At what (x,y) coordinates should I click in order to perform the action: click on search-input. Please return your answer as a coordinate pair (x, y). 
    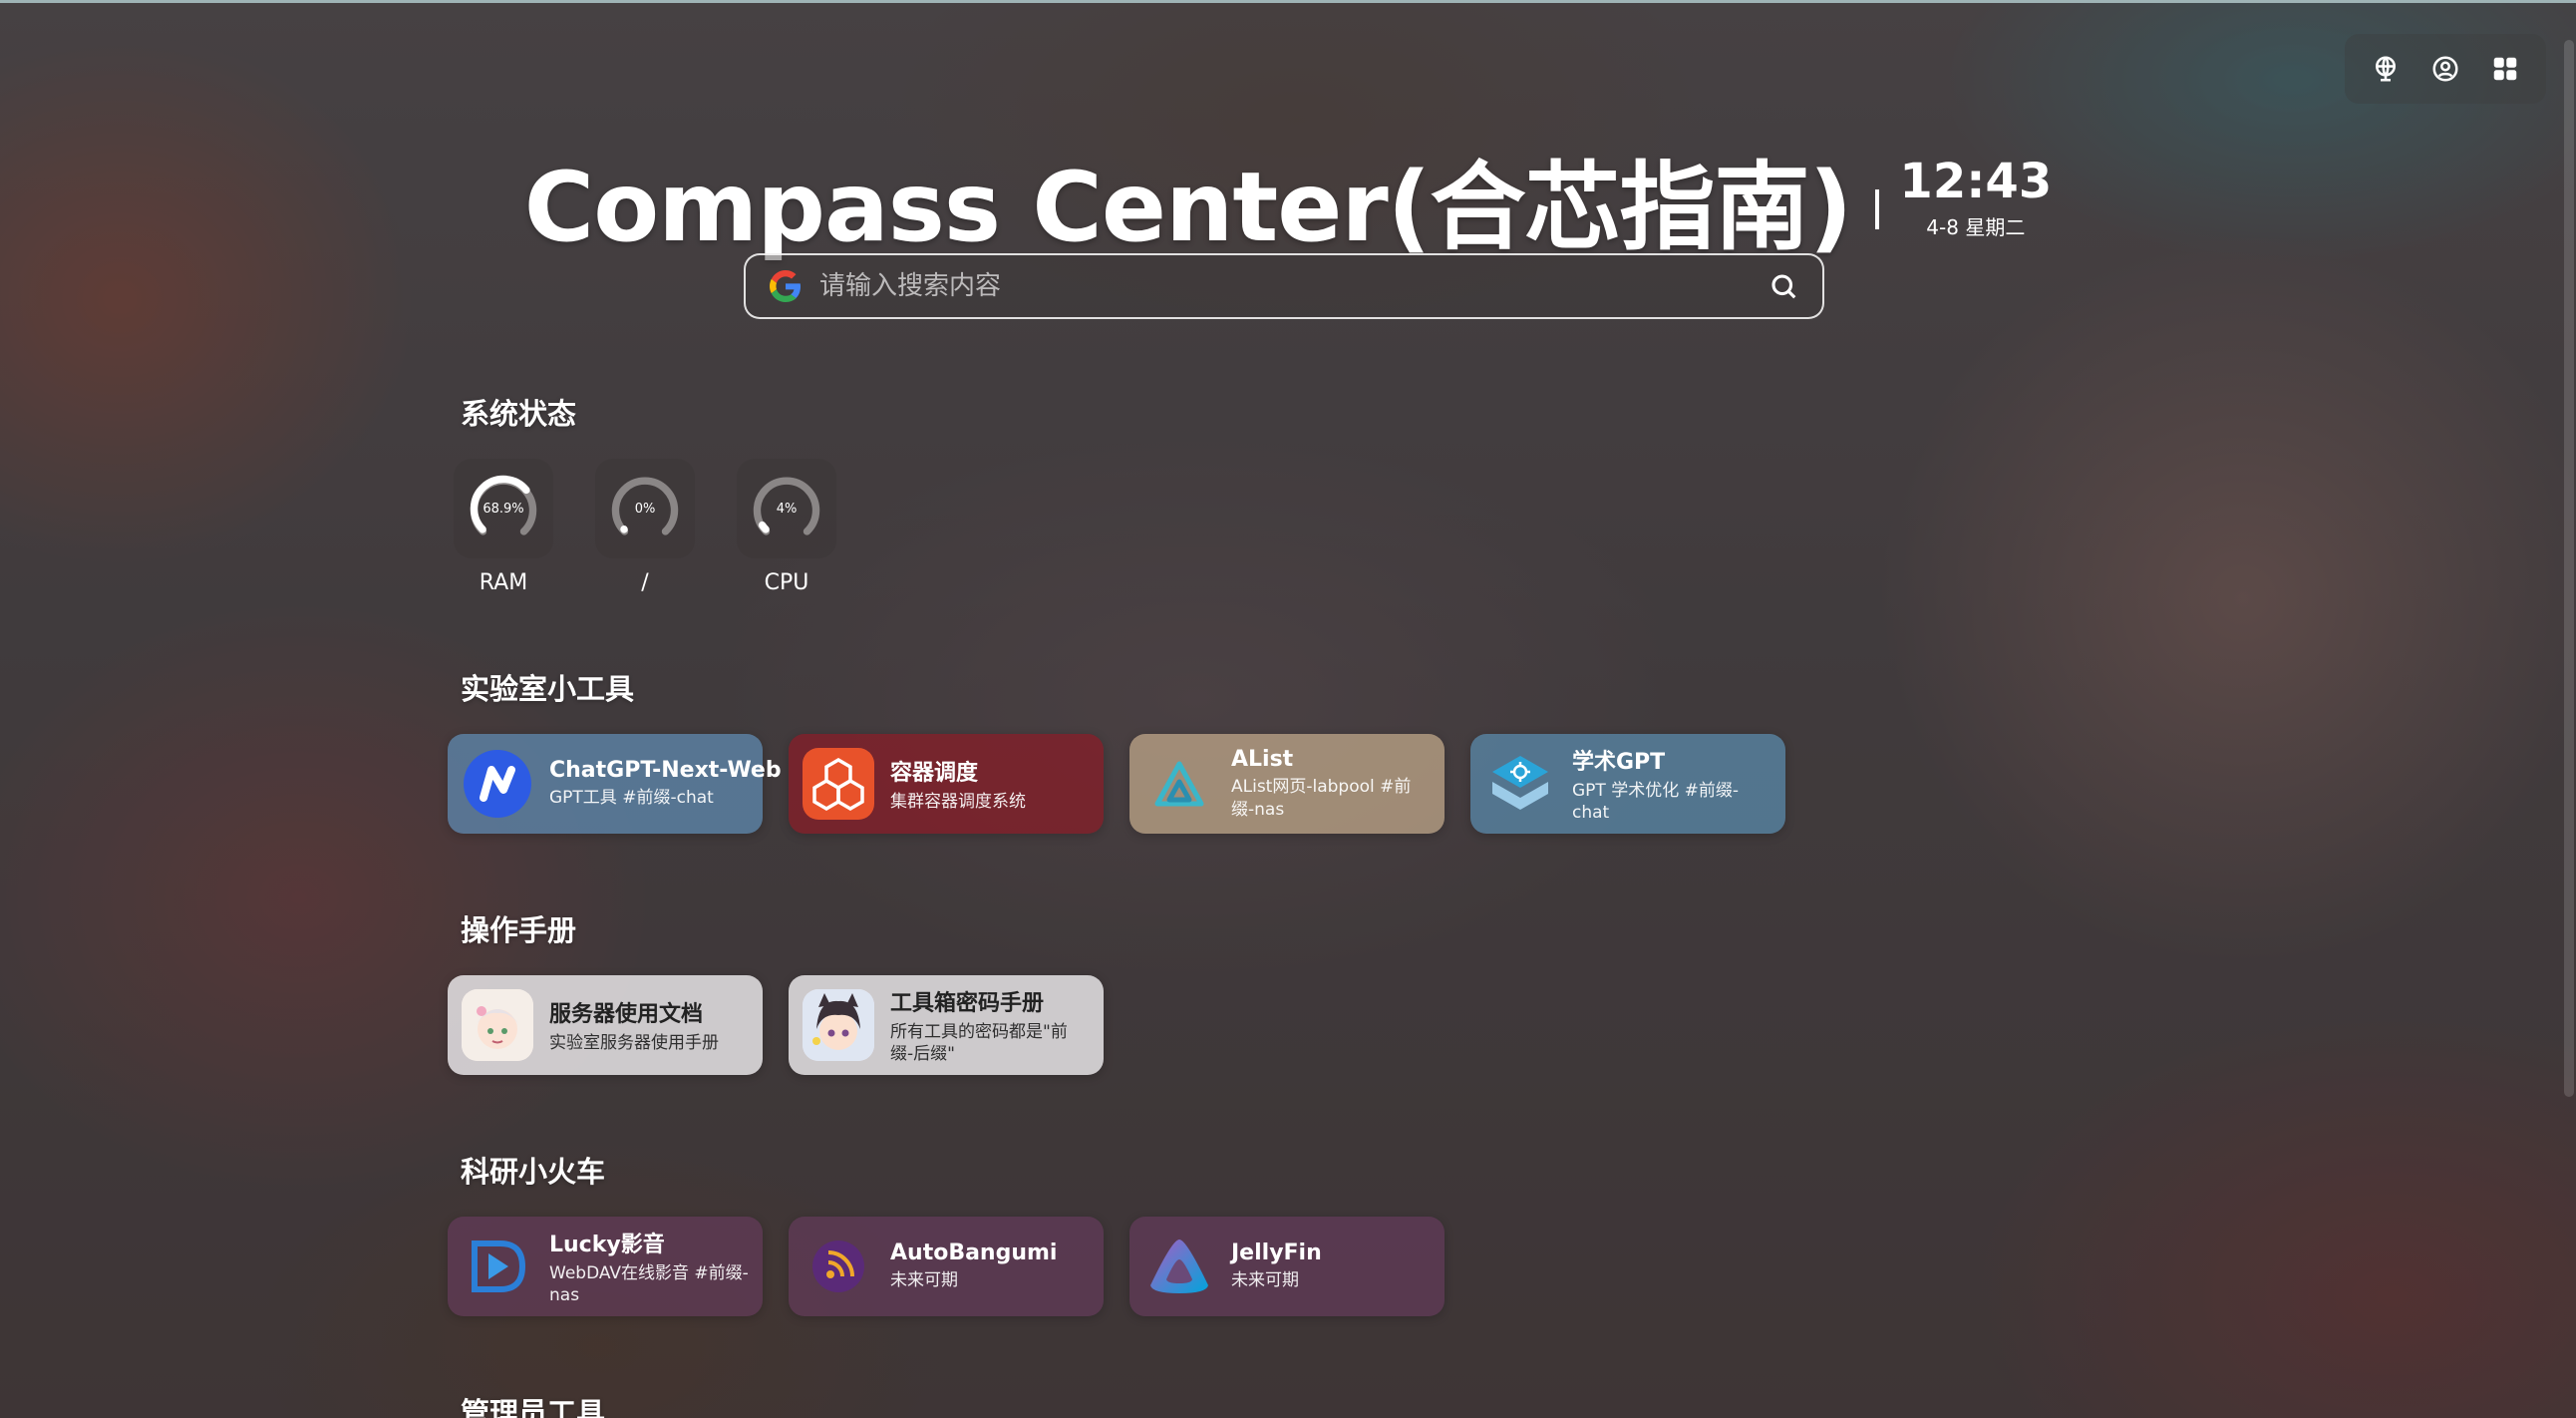
    Looking at the image, I should click on (1294, 286).